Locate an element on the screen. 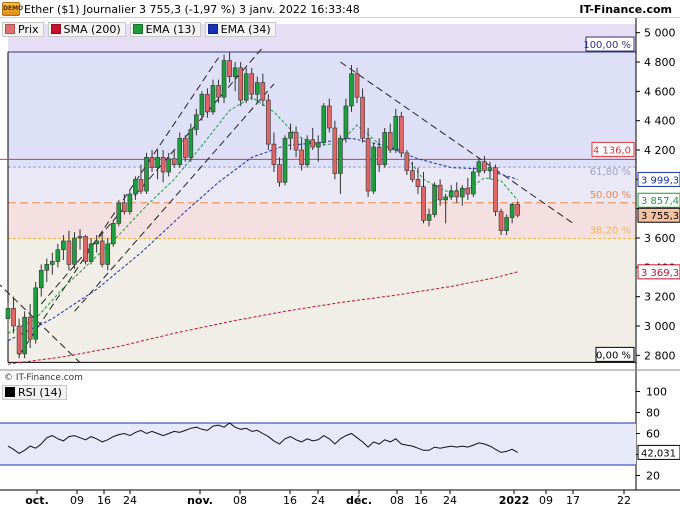 This screenshot has width=680, height=510. legend-item-prix: Prix is located at coordinates (23, 29).